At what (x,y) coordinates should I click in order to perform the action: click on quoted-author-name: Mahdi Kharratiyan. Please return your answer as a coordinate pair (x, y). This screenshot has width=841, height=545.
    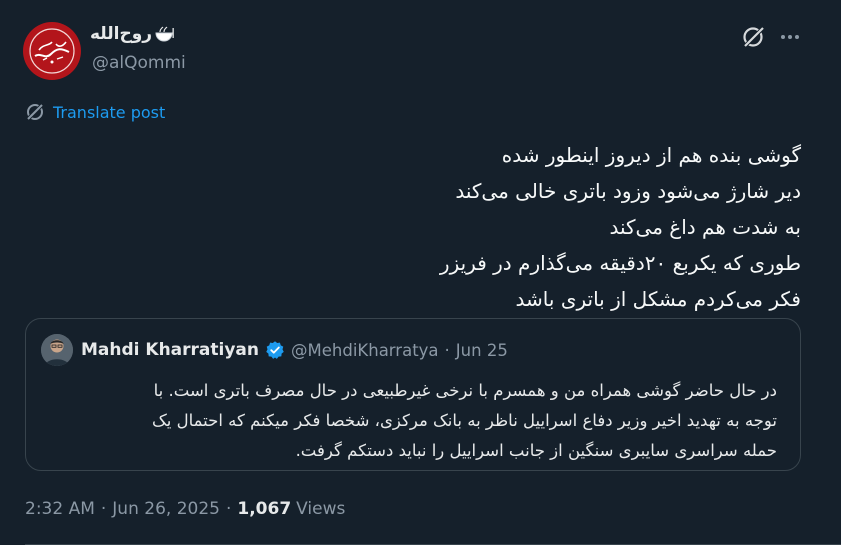
    Looking at the image, I should click on (170, 350).